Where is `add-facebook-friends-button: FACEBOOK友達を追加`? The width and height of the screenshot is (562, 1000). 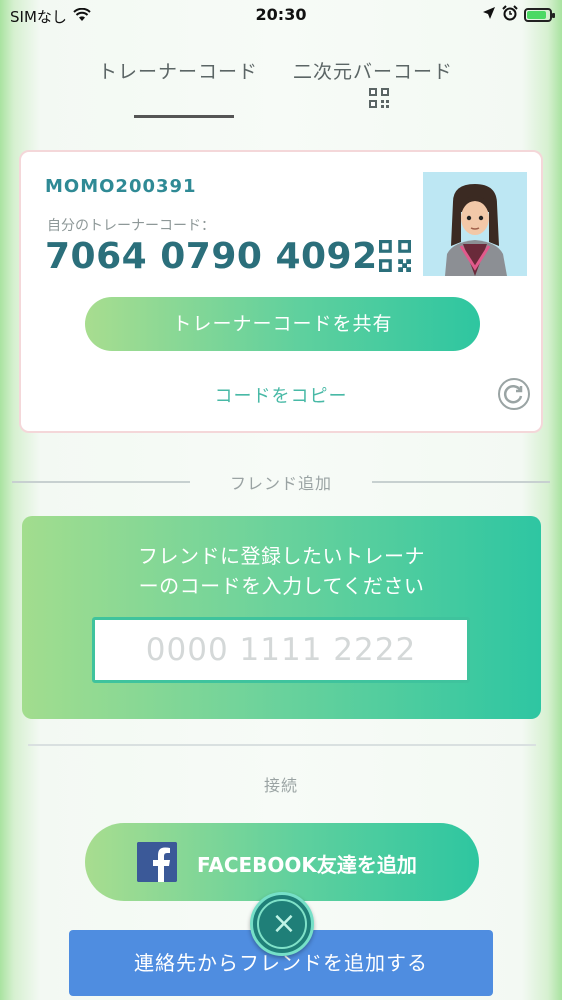
add-facebook-friends-button: FACEBOOK友達を追加 is located at coordinates (282, 862).